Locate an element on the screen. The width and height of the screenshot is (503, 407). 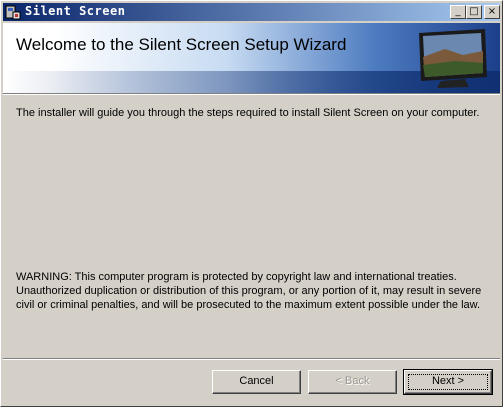
monitor-icon is located at coordinates (453, 58).